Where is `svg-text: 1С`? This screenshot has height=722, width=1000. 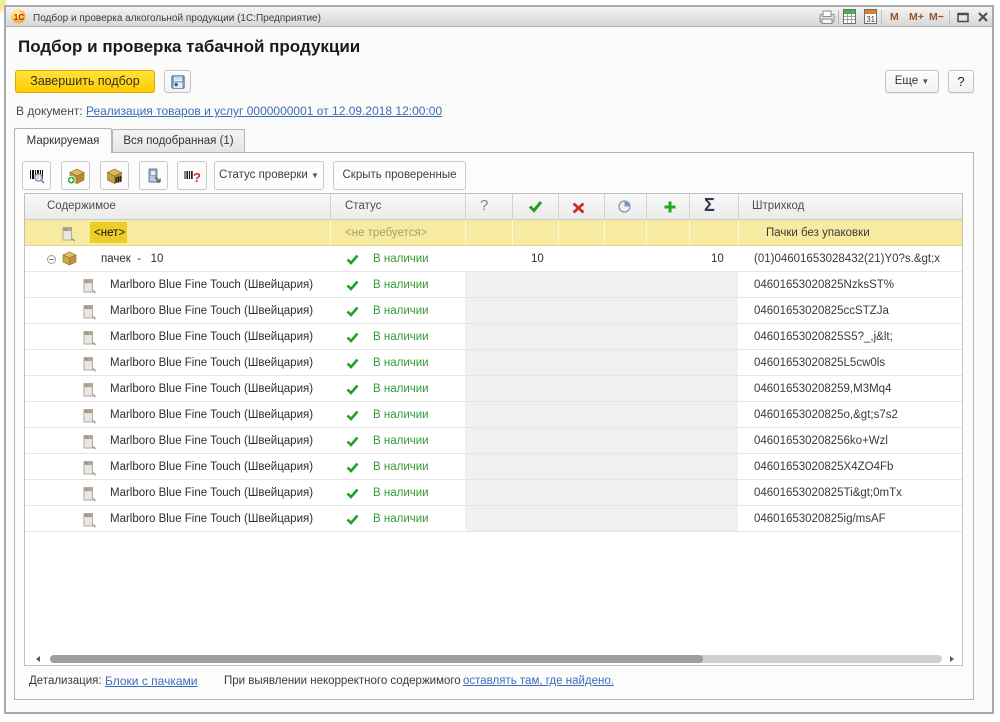
svg-text: 1С is located at coordinates (19, 17).